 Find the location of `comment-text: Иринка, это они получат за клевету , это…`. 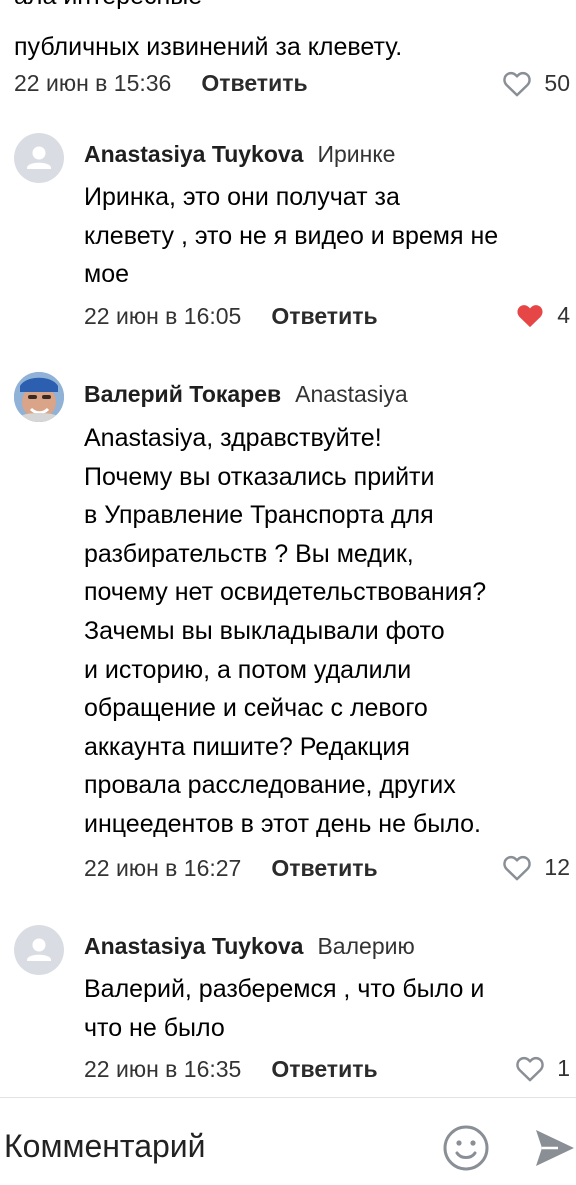

comment-text: Иринка, это они получат за клевету , это… is located at coordinates (291, 236).